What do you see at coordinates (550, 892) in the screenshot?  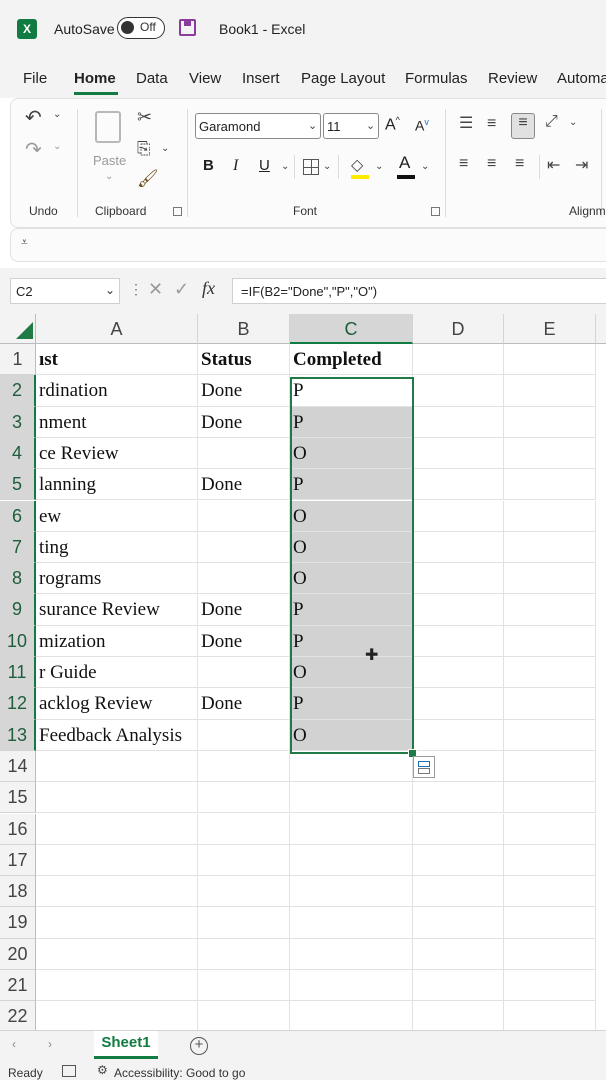 I see `cell-e18` at bounding box center [550, 892].